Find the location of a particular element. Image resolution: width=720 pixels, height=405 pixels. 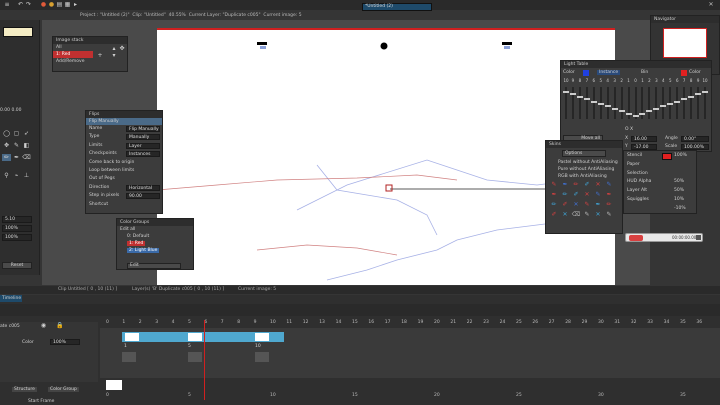

add-icon: + is located at coordinates (100, 55).